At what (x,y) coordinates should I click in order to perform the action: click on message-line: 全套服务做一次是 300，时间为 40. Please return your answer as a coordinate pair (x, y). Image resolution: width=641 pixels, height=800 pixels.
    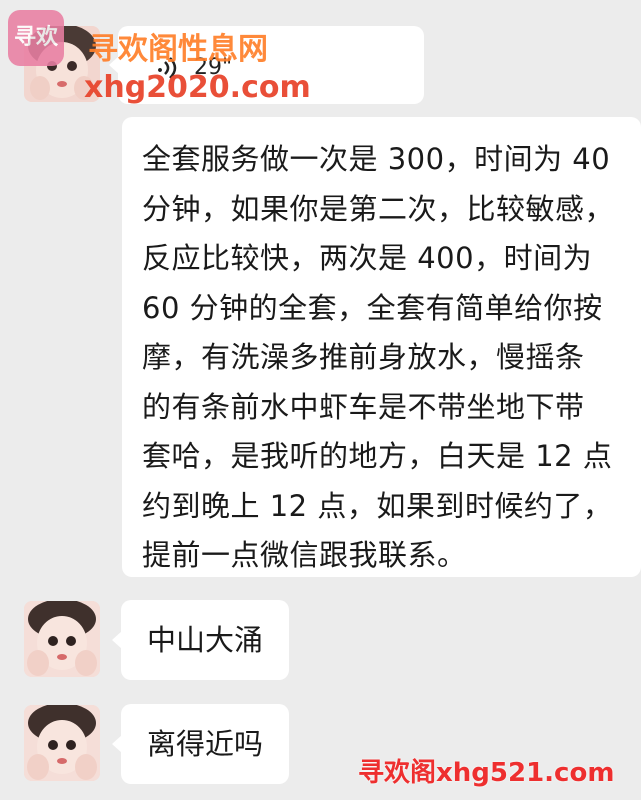
    Looking at the image, I should click on (376, 159).